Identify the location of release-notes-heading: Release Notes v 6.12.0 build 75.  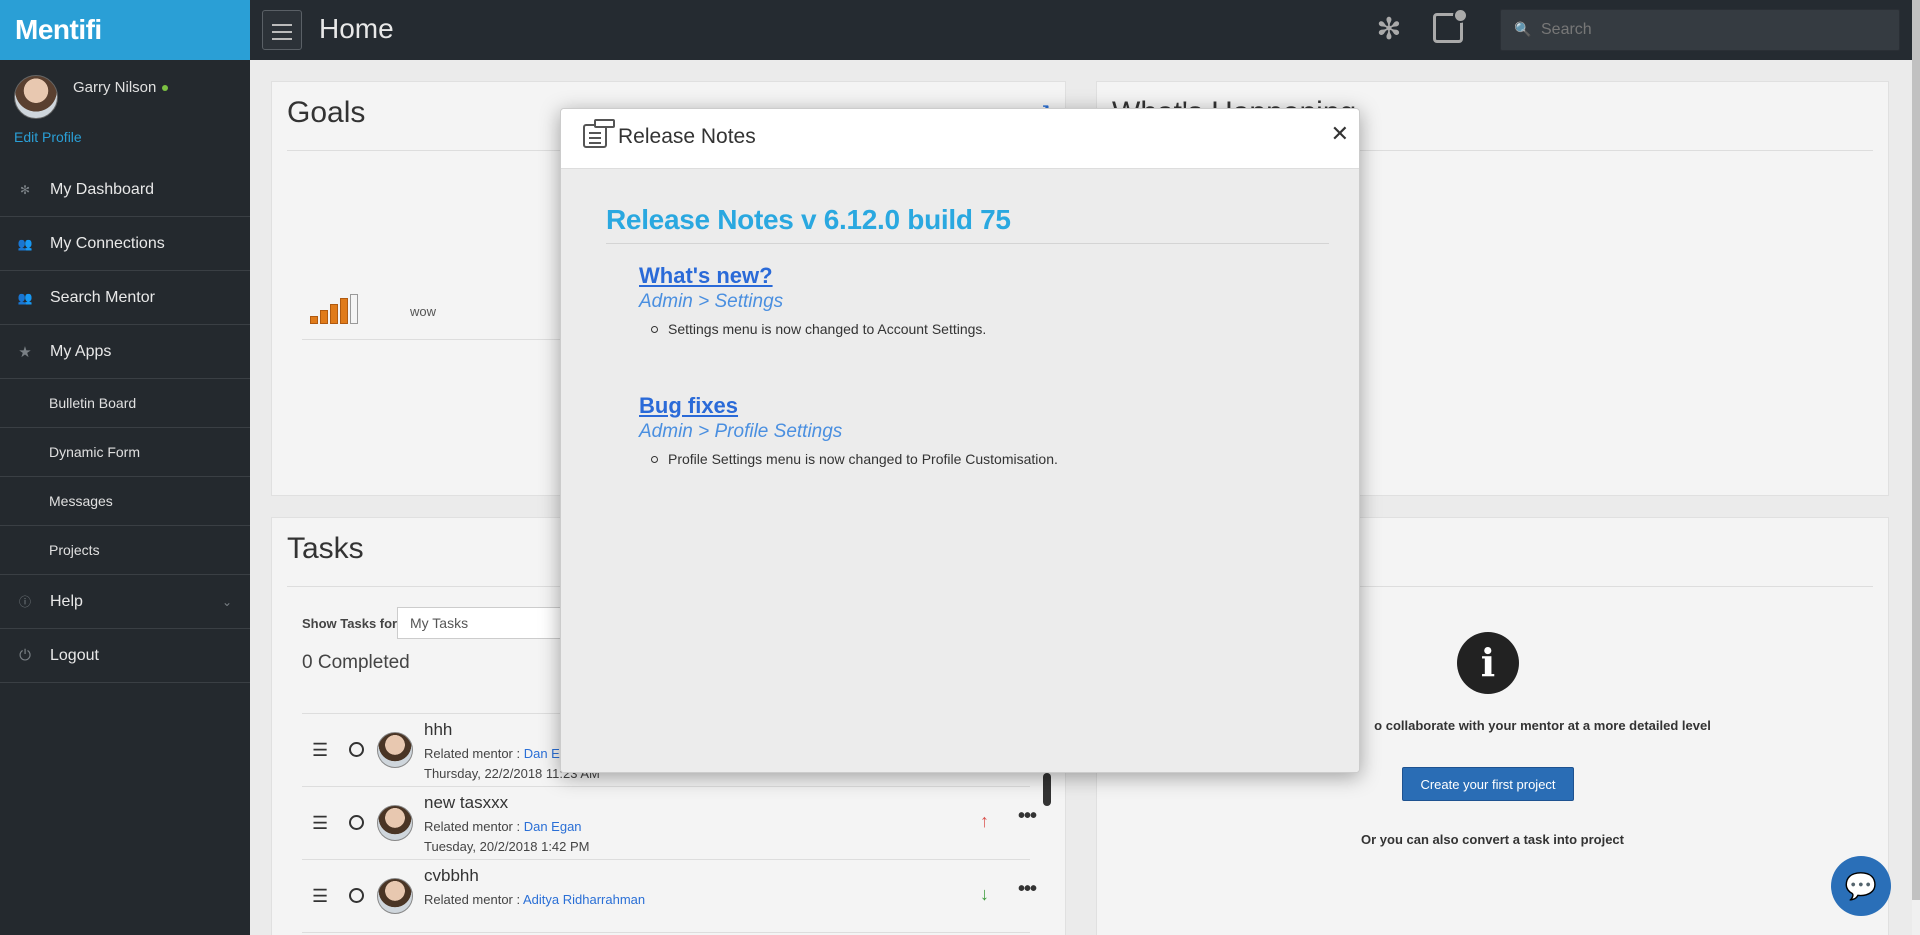
(808, 219).